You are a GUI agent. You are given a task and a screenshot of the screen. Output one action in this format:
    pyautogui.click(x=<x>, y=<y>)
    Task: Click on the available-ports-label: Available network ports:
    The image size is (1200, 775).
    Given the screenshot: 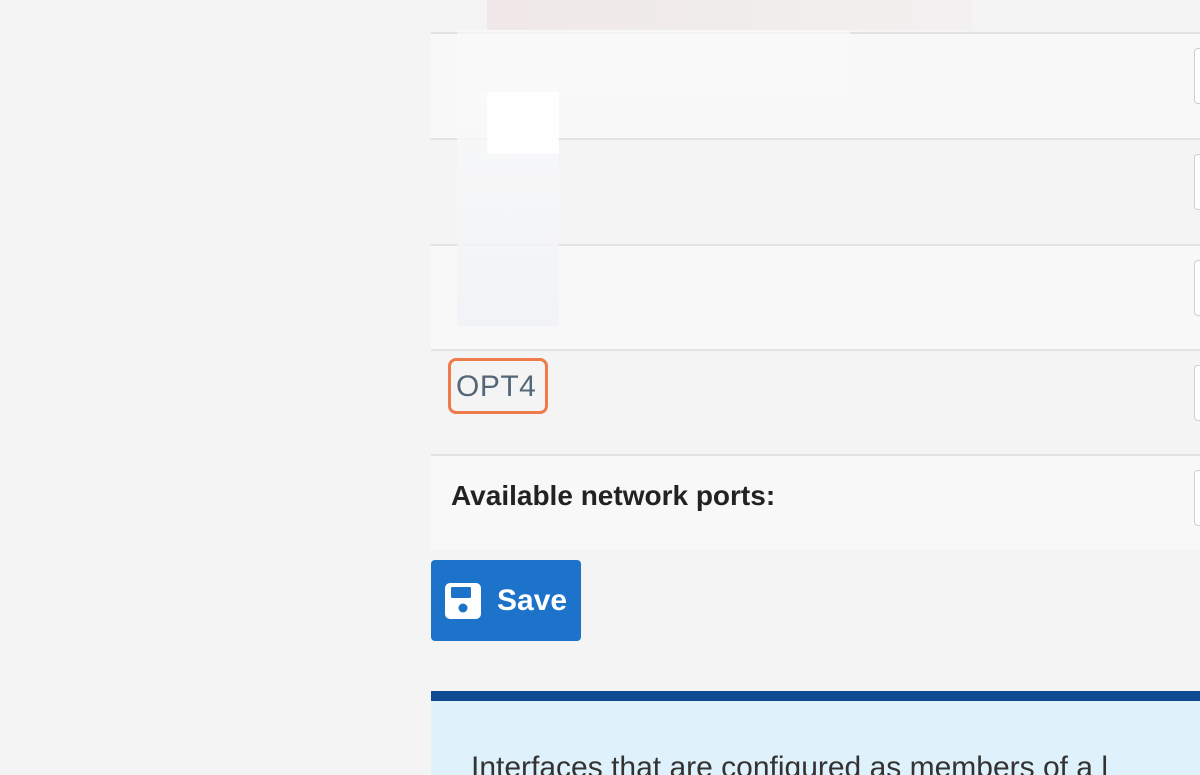 What is the action you would take?
    pyautogui.click(x=613, y=495)
    